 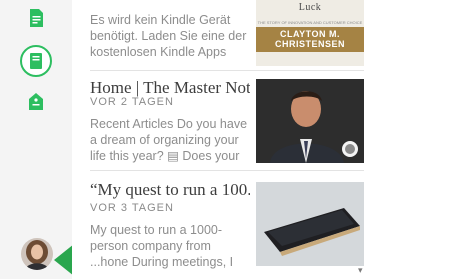 What do you see at coordinates (309, 39) in the screenshot?
I see `book-author: CLAYTON M. CHRISTENSEN` at bounding box center [309, 39].